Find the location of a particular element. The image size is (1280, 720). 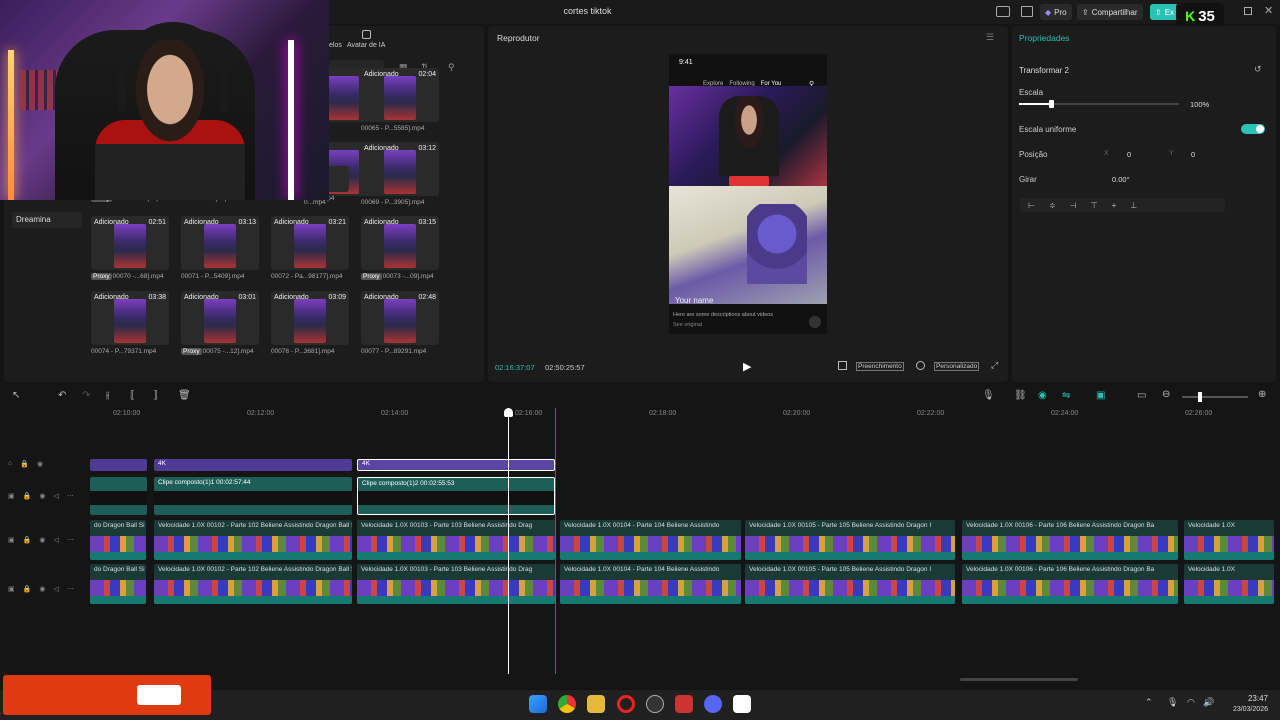

tab-modelos: elos is located at coordinates (335, 45).